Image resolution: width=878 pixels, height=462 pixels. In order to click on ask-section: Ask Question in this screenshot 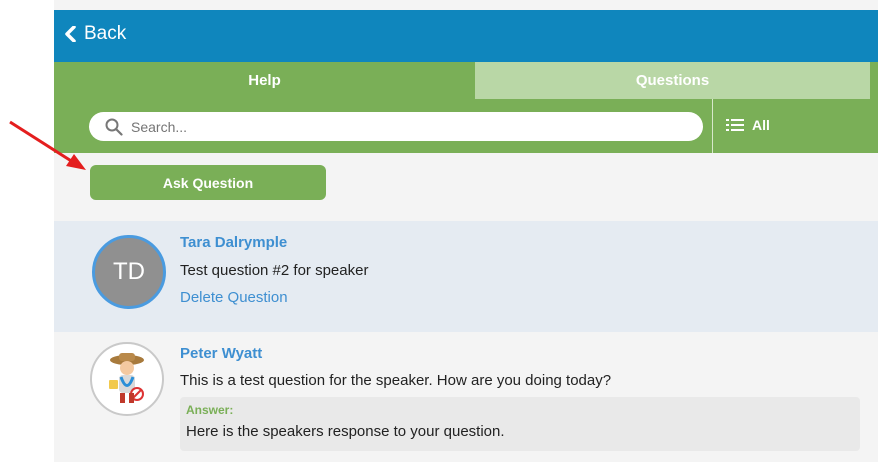, I will do `click(466, 187)`.